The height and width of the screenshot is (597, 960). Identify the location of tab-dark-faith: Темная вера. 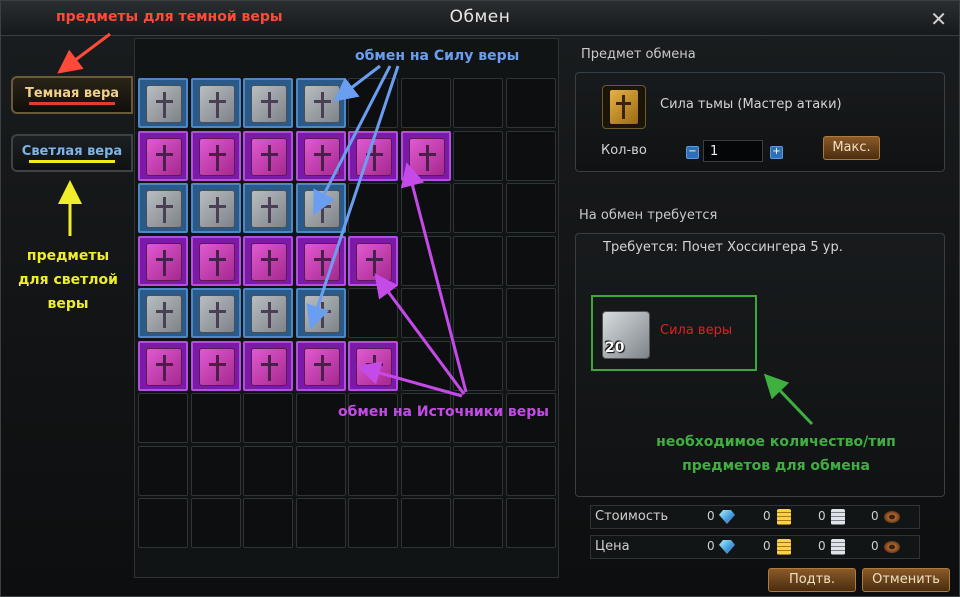
(72, 95).